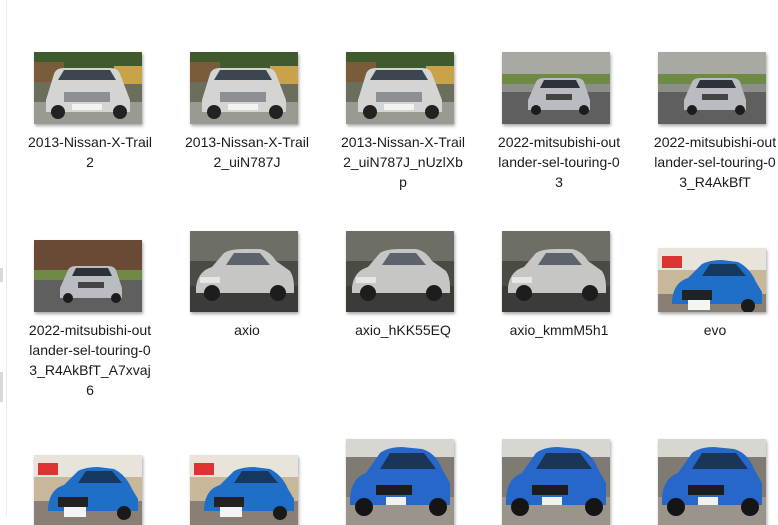 Image resolution: width=778 pixels, height=525 pixels. Describe the element at coordinates (559, 162) in the screenshot. I see `file-name-label: 2022-mitsubishi-outlander-sel-touring-03` at that location.